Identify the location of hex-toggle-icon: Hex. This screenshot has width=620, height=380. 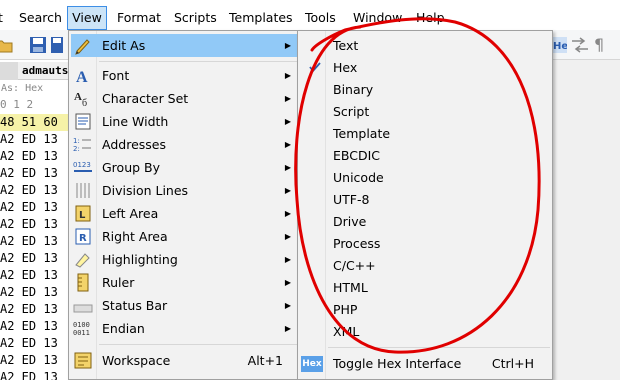
(564, 45).